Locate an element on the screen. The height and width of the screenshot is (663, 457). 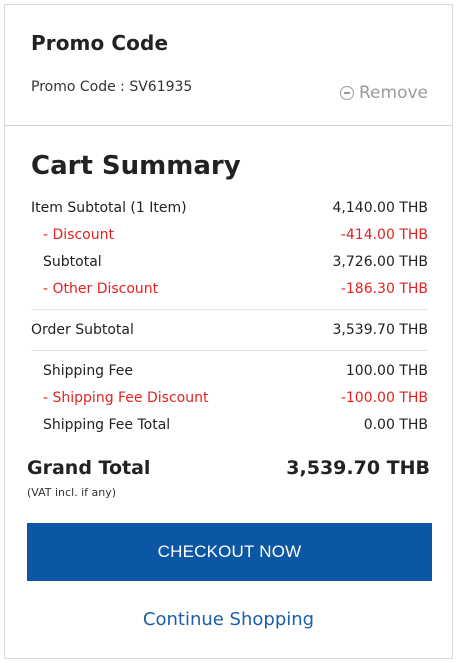
subtotal-label: Subtotal is located at coordinates (72, 262).